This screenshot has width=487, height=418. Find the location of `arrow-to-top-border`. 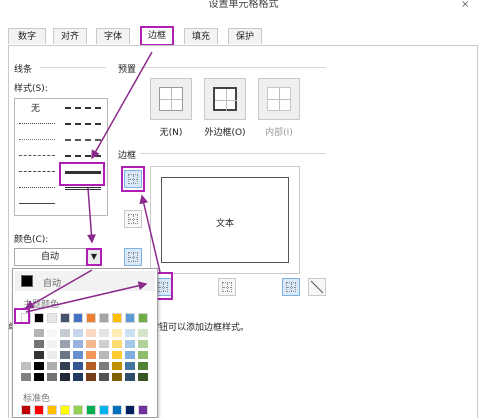

arrow-to-top-border is located at coordinates (150, 233).